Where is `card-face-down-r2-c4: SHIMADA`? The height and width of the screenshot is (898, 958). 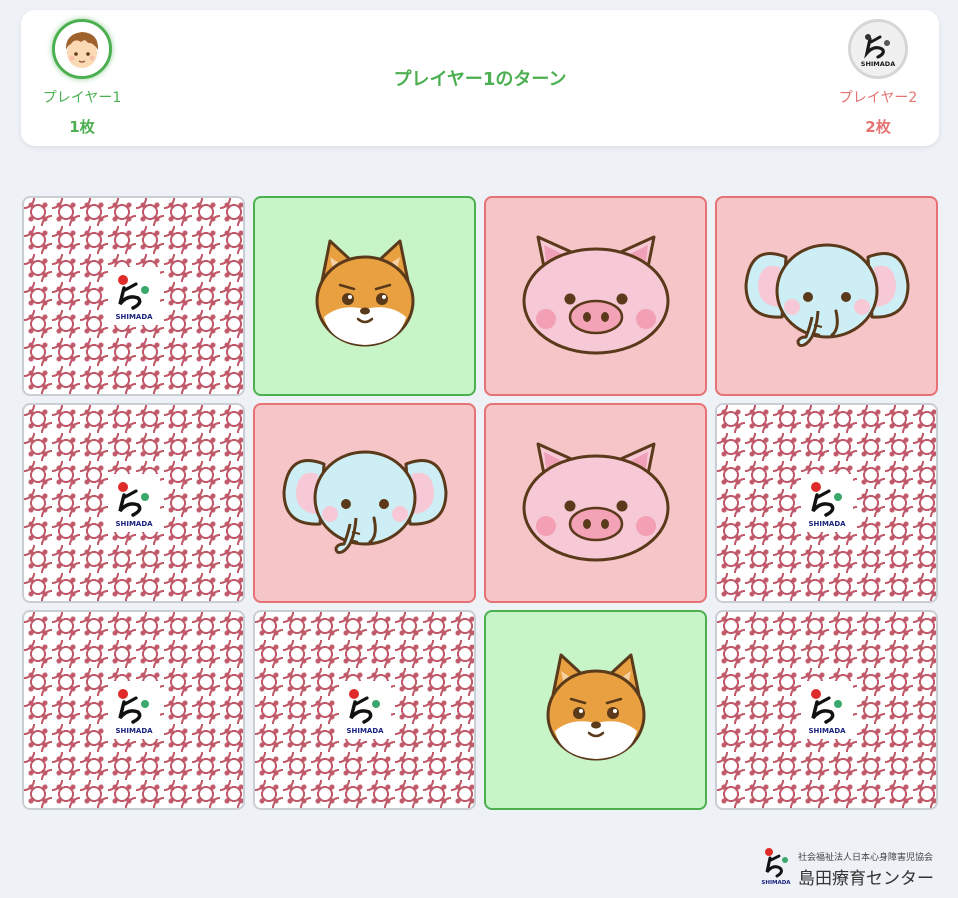
card-face-down-r2-c4: SHIMADA is located at coordinates (826, 503).